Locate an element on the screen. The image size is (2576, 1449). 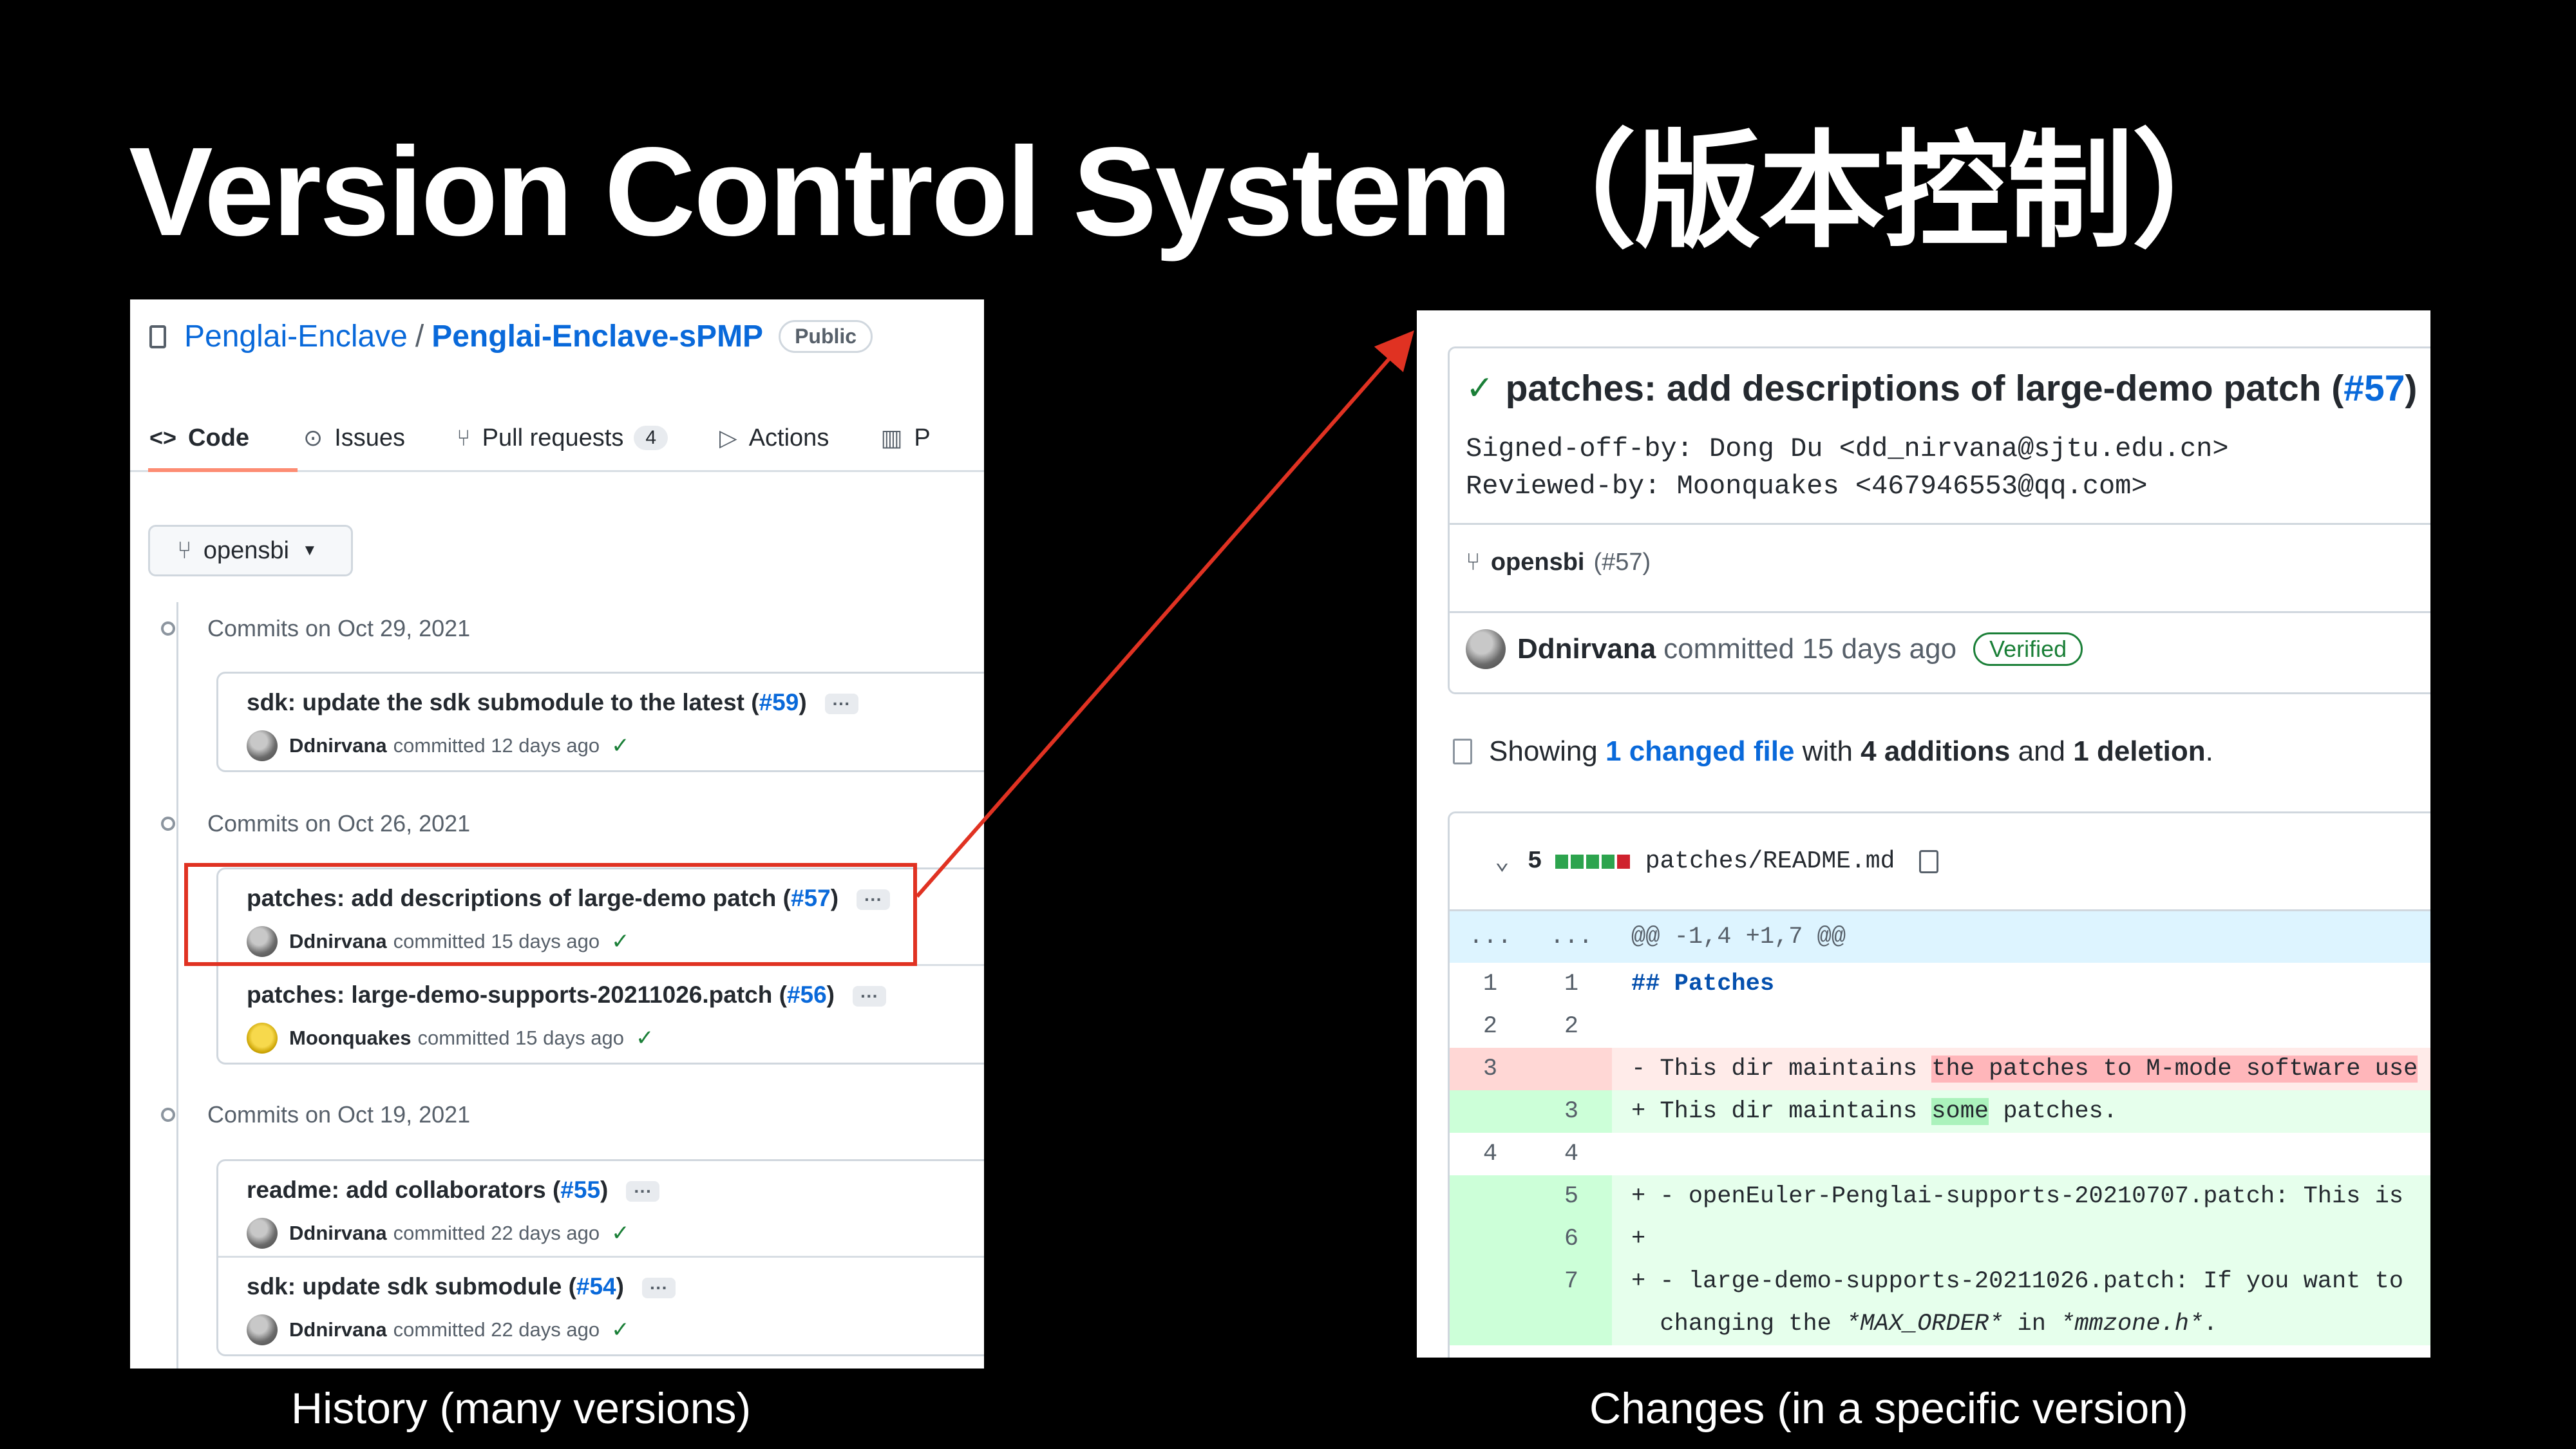
diff-line-added: changing the *MAX_ORDER* in *mmzone.h*. is located at coordinates (1940, 1324).